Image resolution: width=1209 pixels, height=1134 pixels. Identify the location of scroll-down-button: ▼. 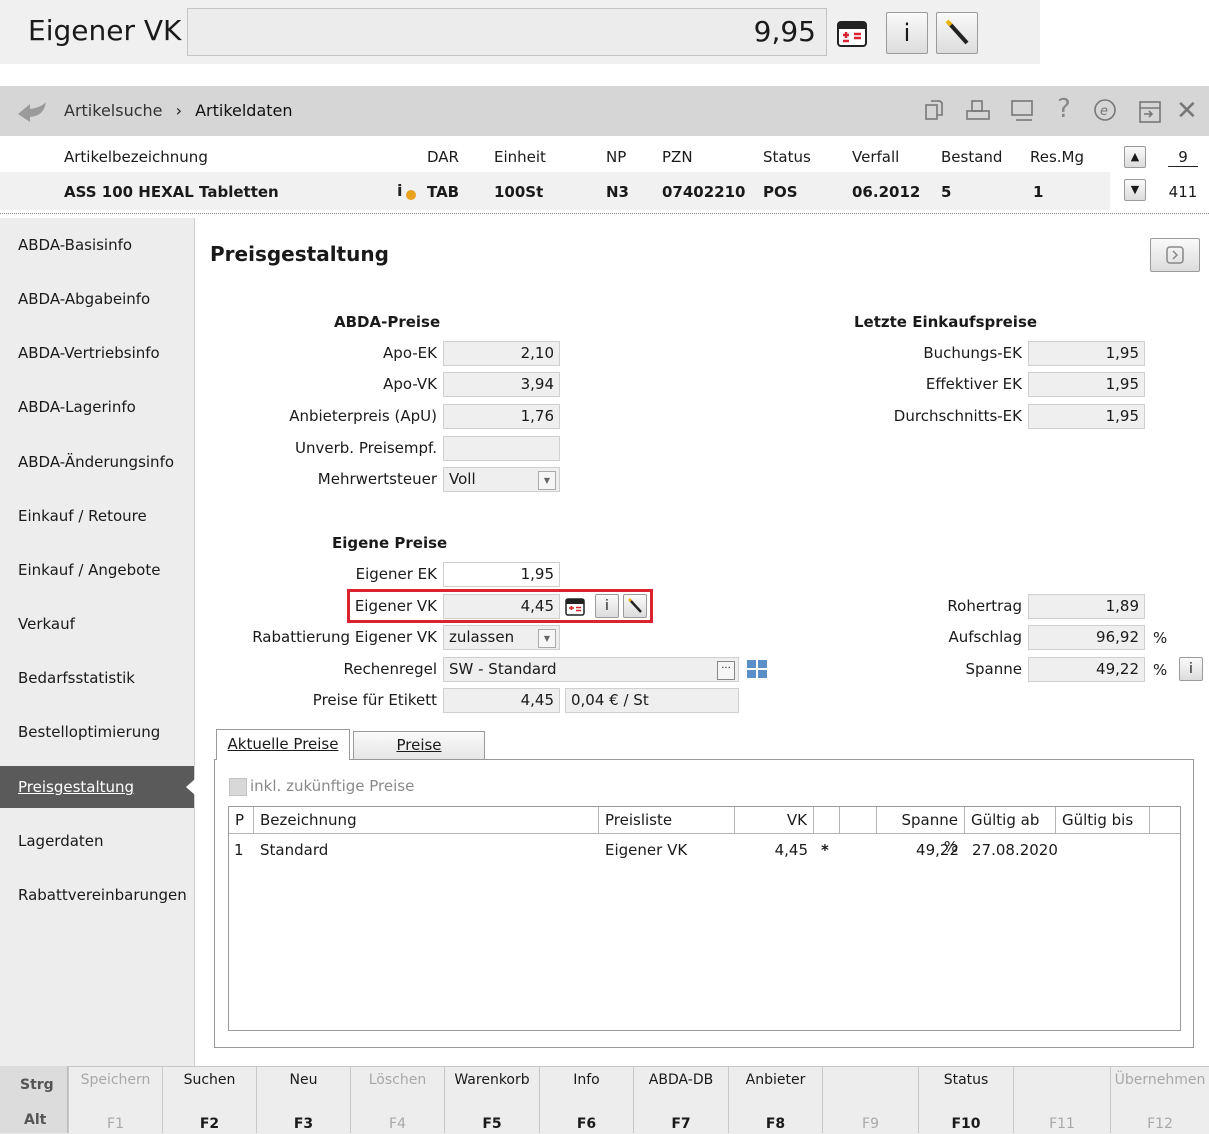
(1135, 190).